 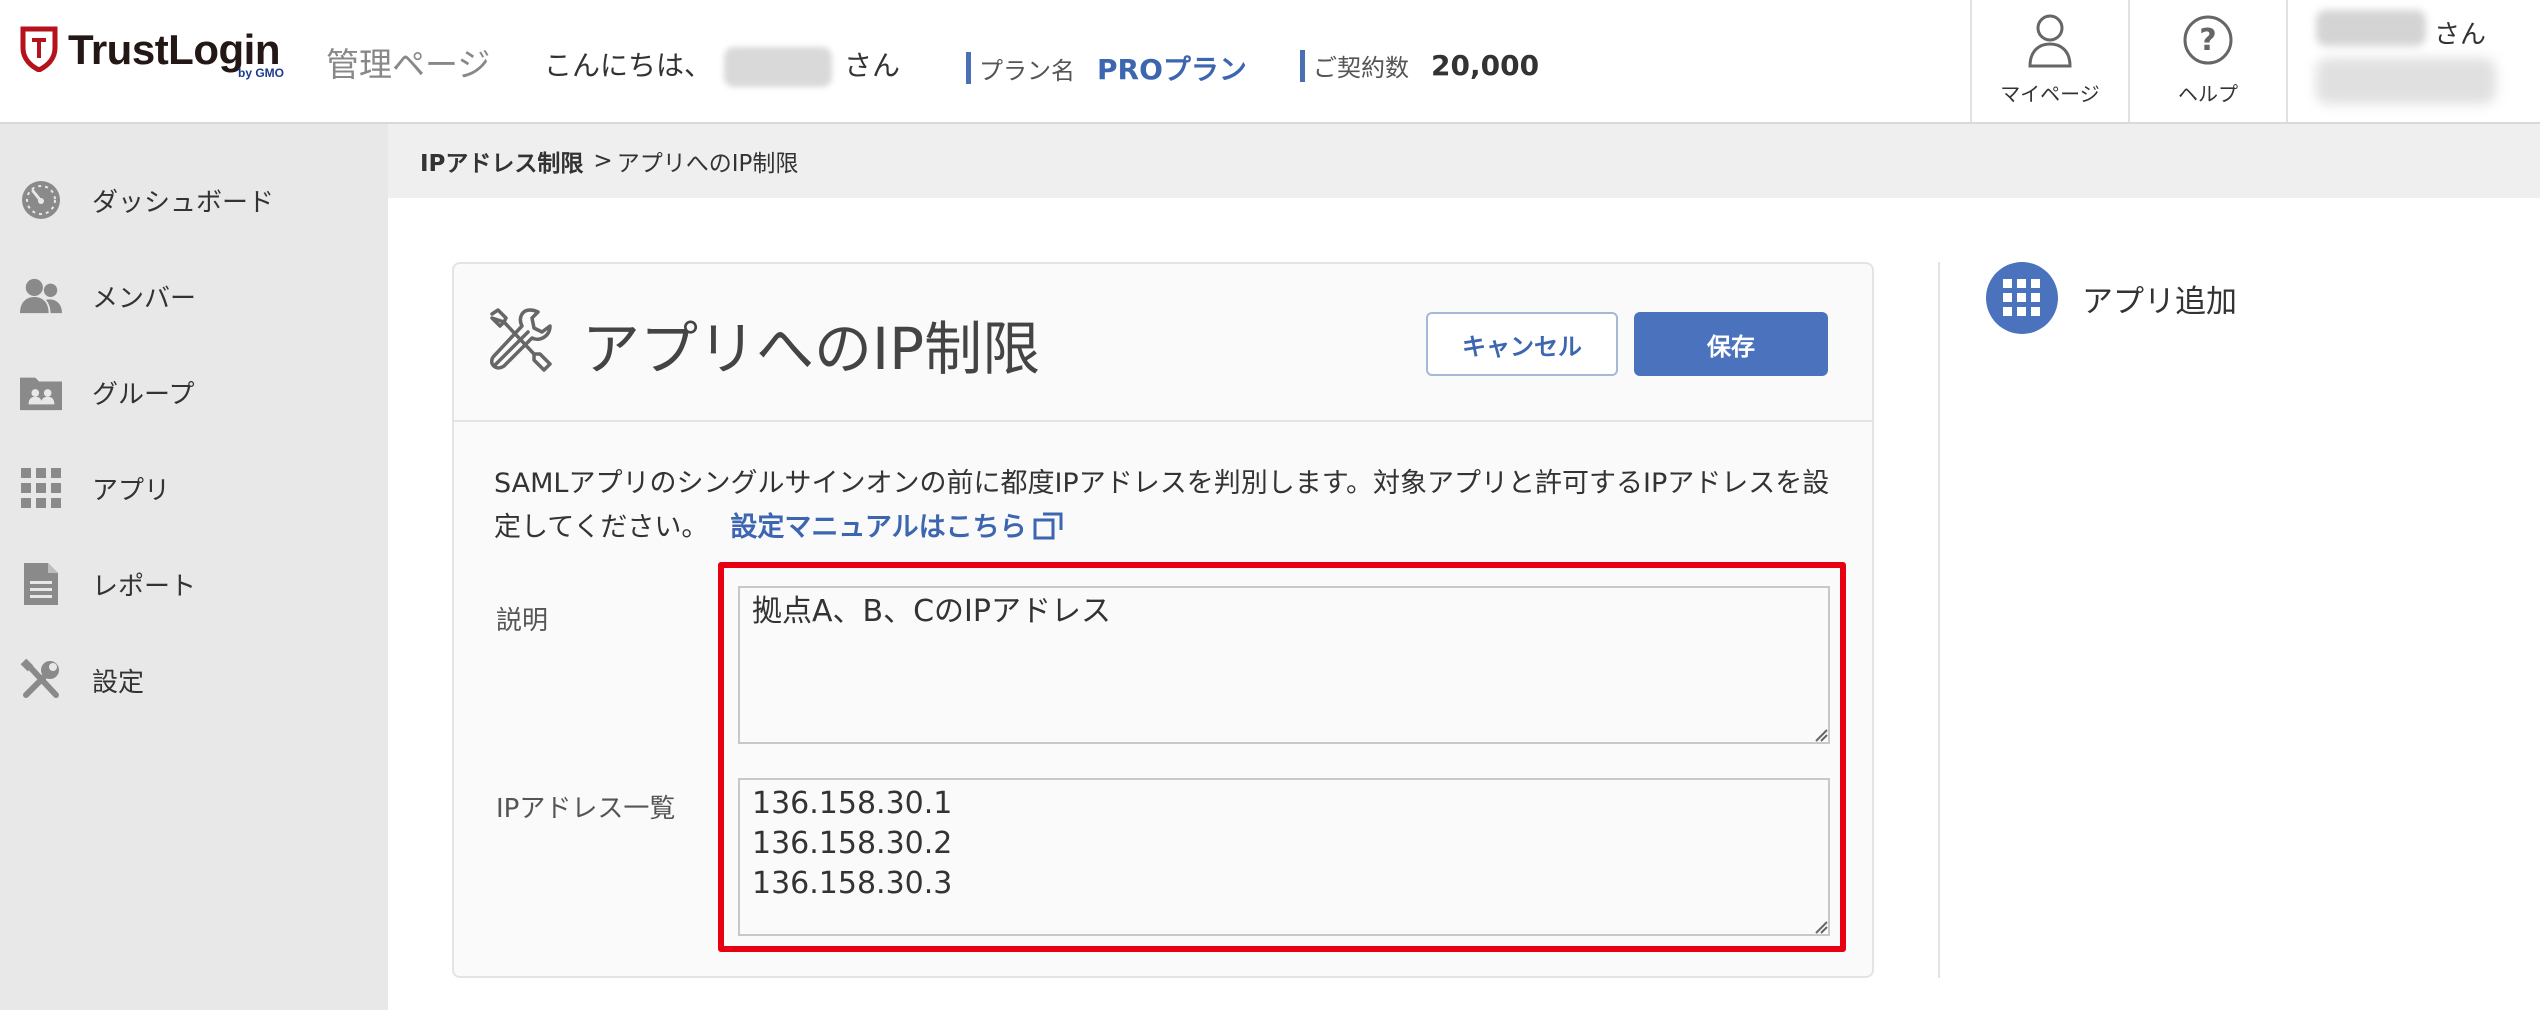 I want to click on save-button: 保存, so click(x=1731, y=344).